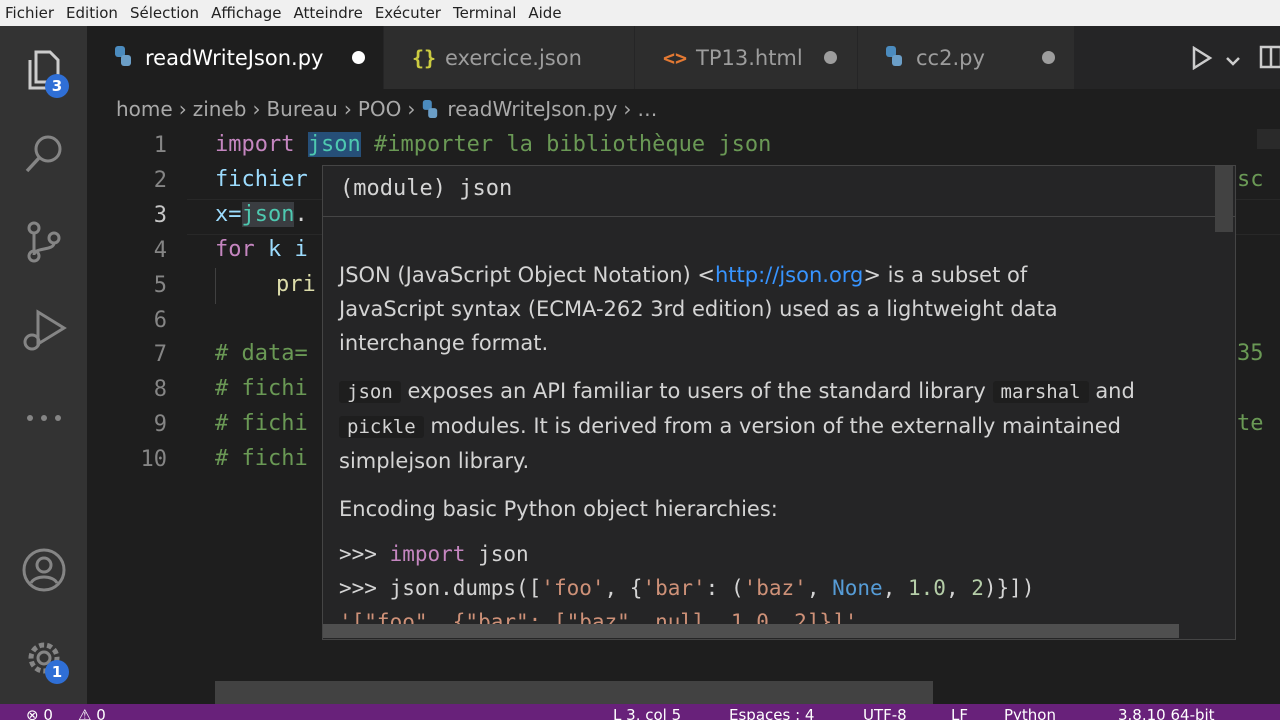  Describe the element at coordinates (950, 57) in the screenshot. I see `tab-label: cc2.py` at that location.